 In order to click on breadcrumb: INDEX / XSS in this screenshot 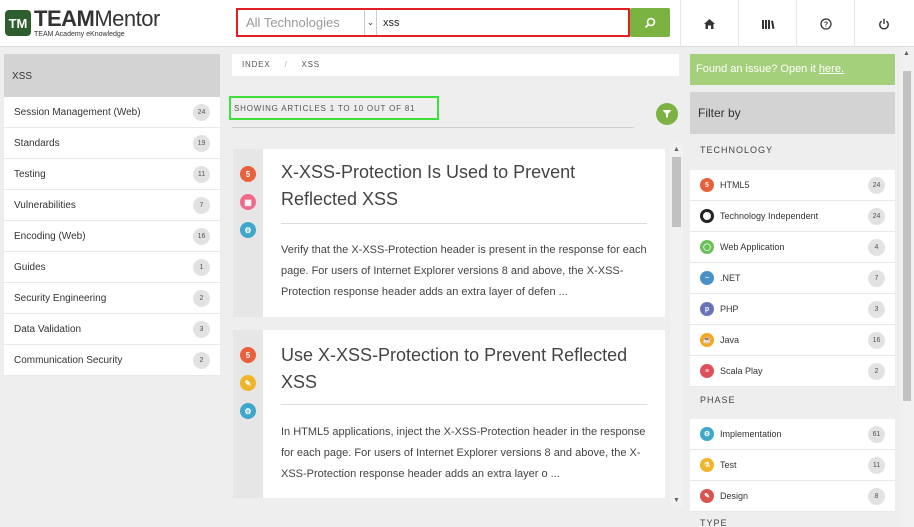, I will do `click(455, 65)`.